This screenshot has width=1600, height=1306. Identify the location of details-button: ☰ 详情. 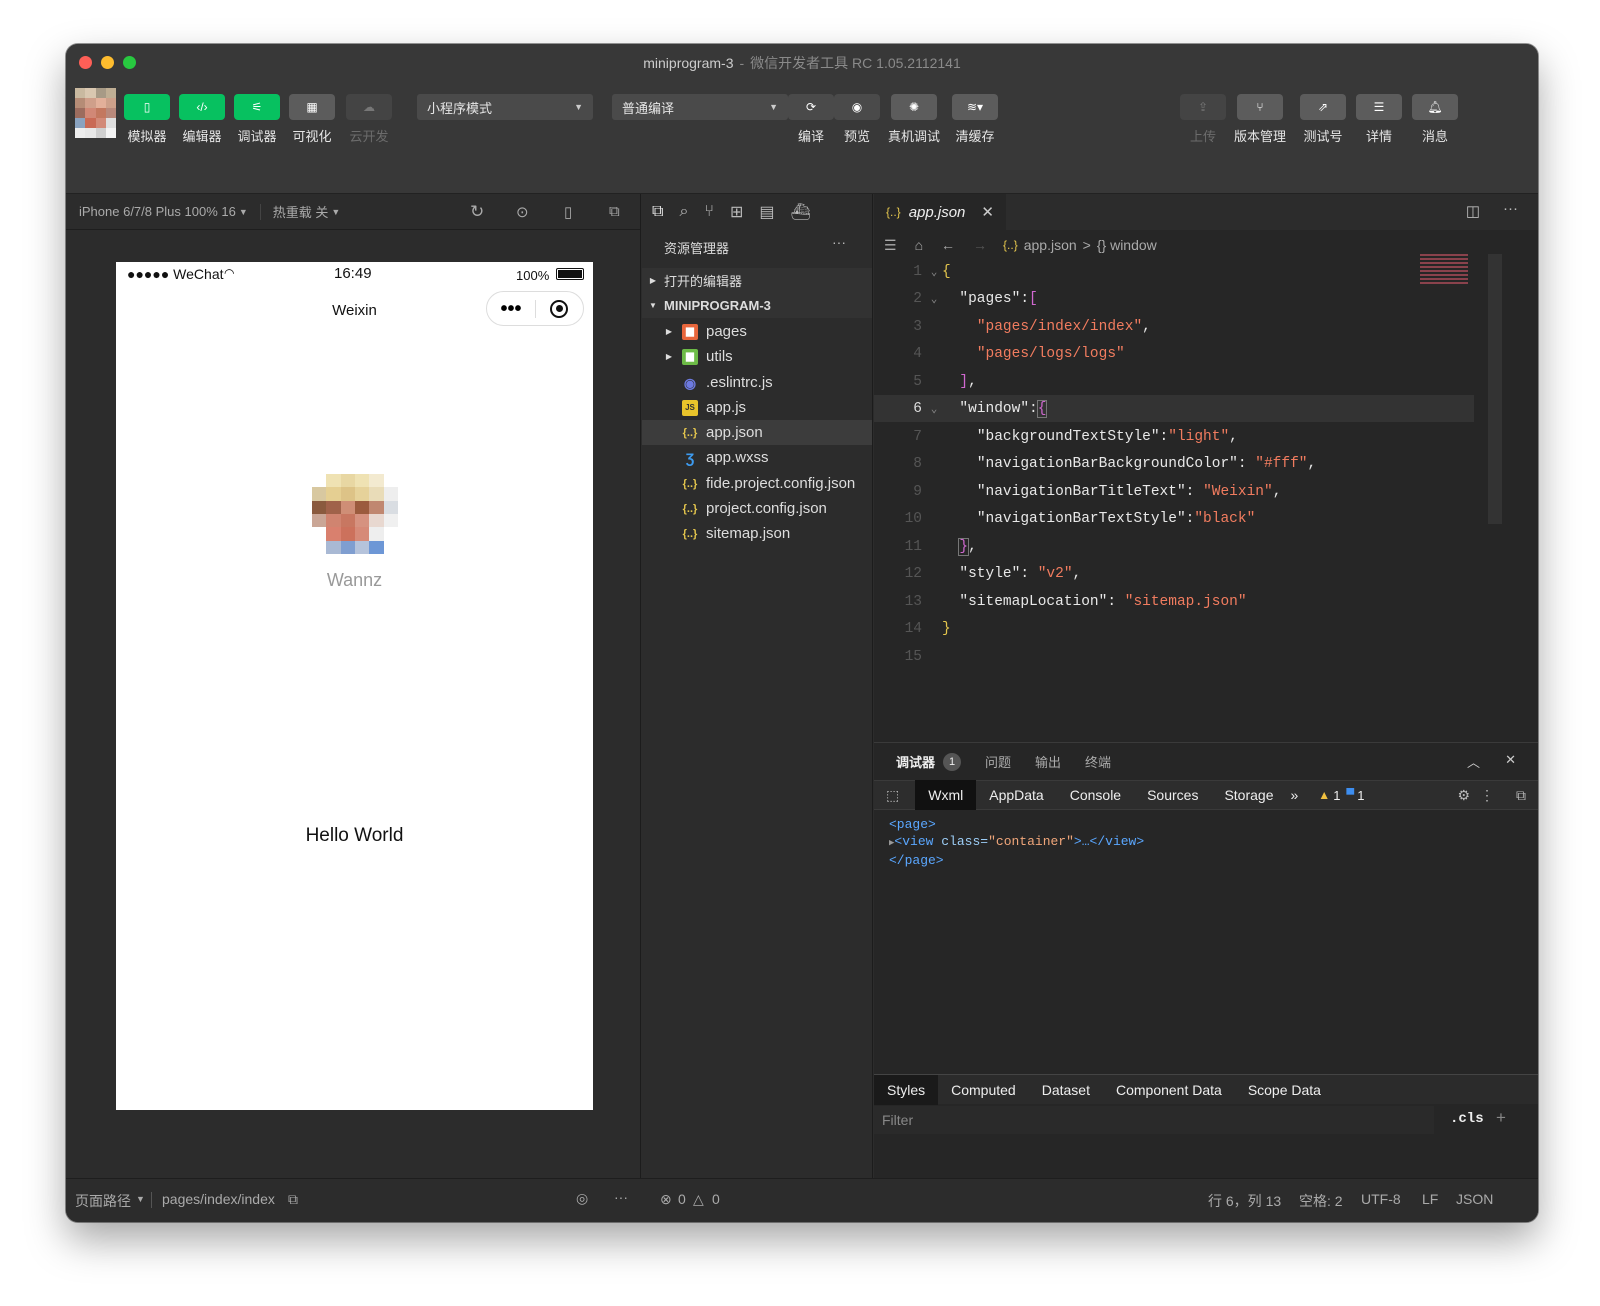
(1379, 119).